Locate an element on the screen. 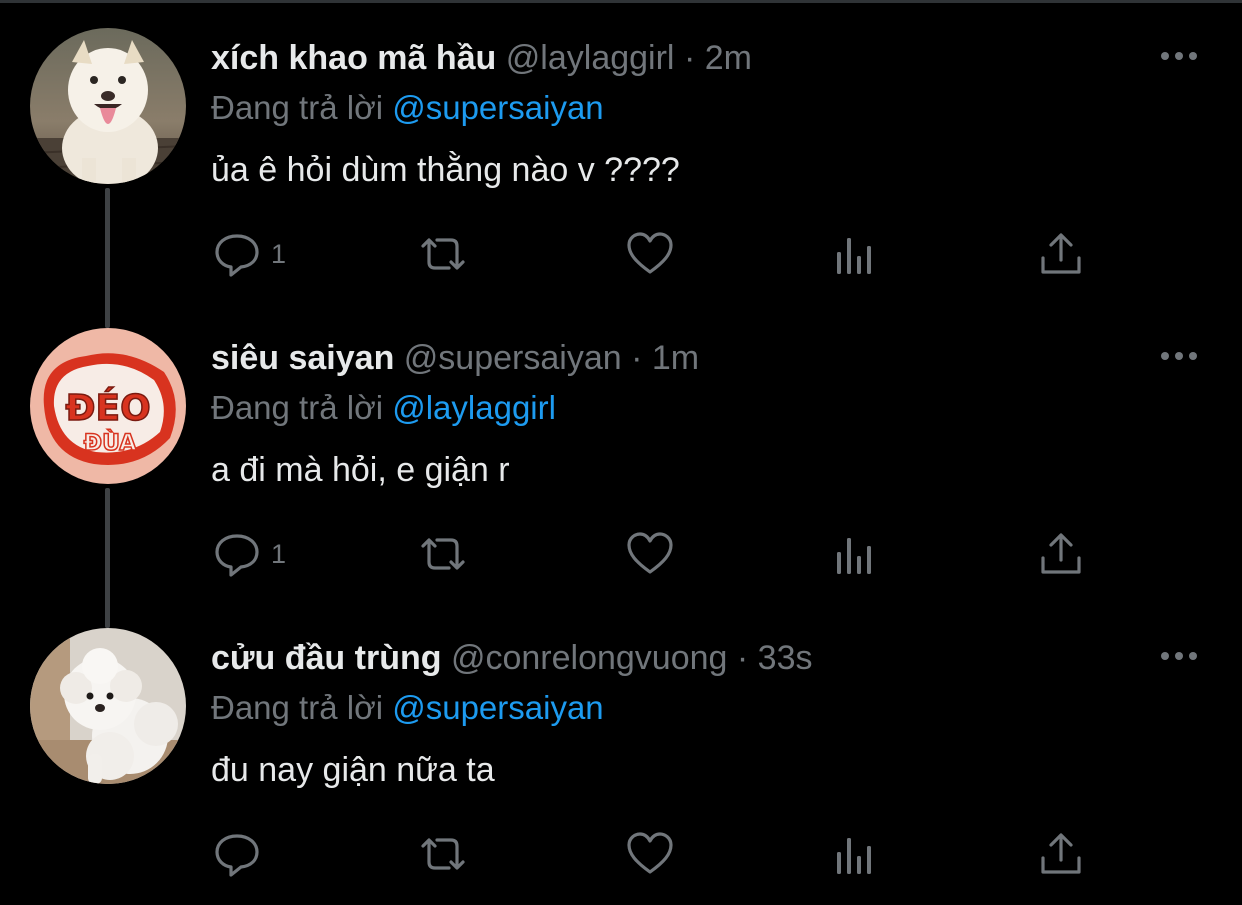 This screenshot has width=1242, height=905. user-handle: @supersaiyan is located at coordinates (513, 358).